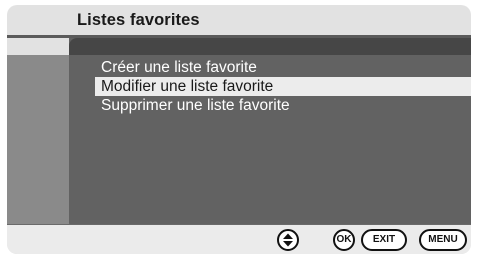 Image resolution: width=479 pixels, height=259 pixels. What do you see at coordinates (138, 20) in the screenshot?
I see `page-title: Listes favorites` at bounding box center [138, 20].